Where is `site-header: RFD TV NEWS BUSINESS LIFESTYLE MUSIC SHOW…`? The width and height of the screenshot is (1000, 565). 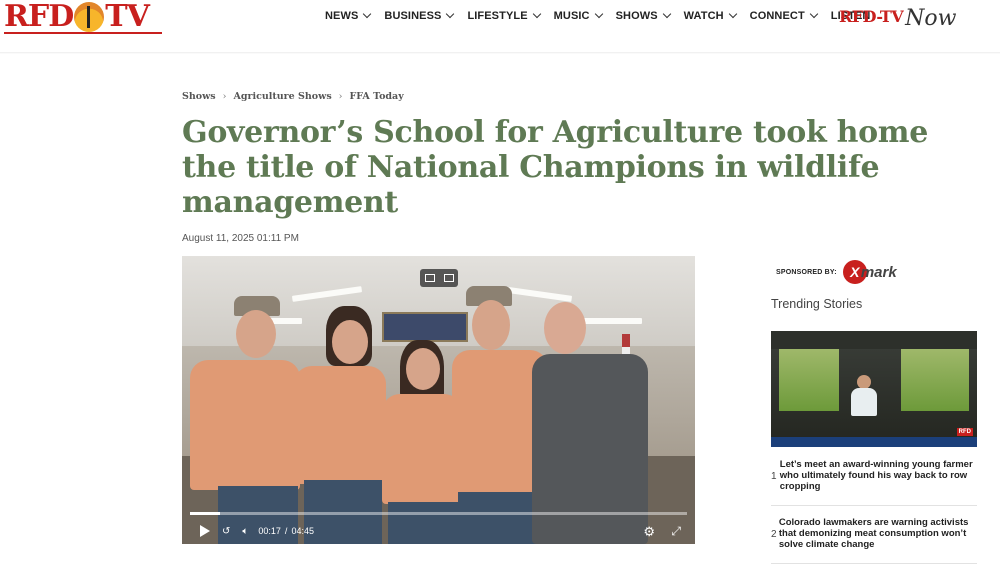
site-header: RFD TV NEWS BUSINESS LIFESTYLE MUSIC SHOW… is located at coordinates (500, 26).